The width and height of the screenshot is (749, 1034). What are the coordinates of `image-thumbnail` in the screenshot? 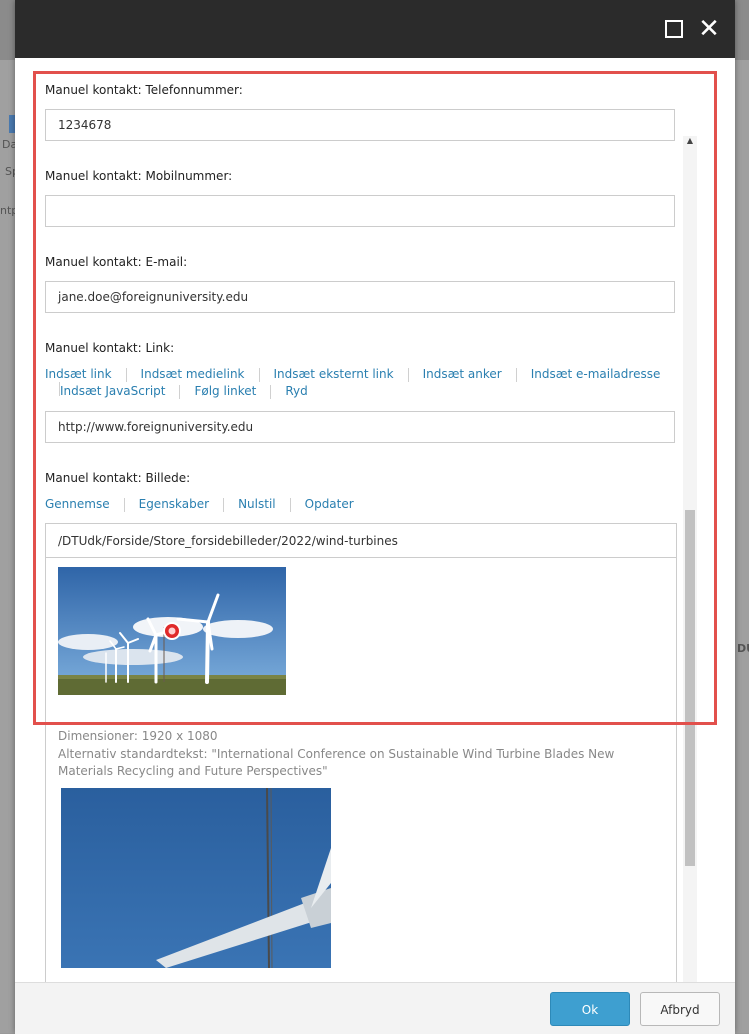 It's located at (172, 631).